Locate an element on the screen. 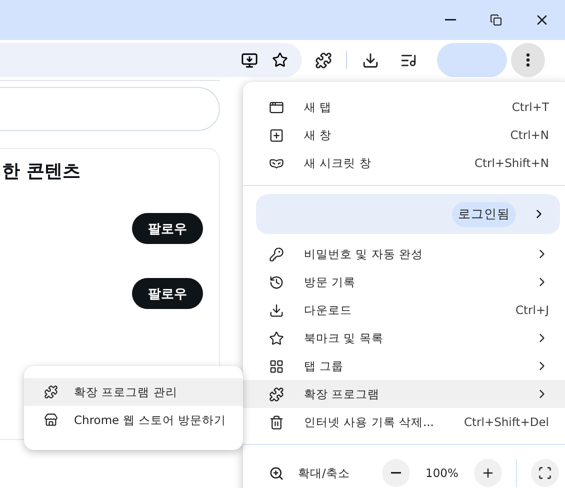 This screenshot has width=565, height=488. minimize-icon is located at coordinates (450, 20).